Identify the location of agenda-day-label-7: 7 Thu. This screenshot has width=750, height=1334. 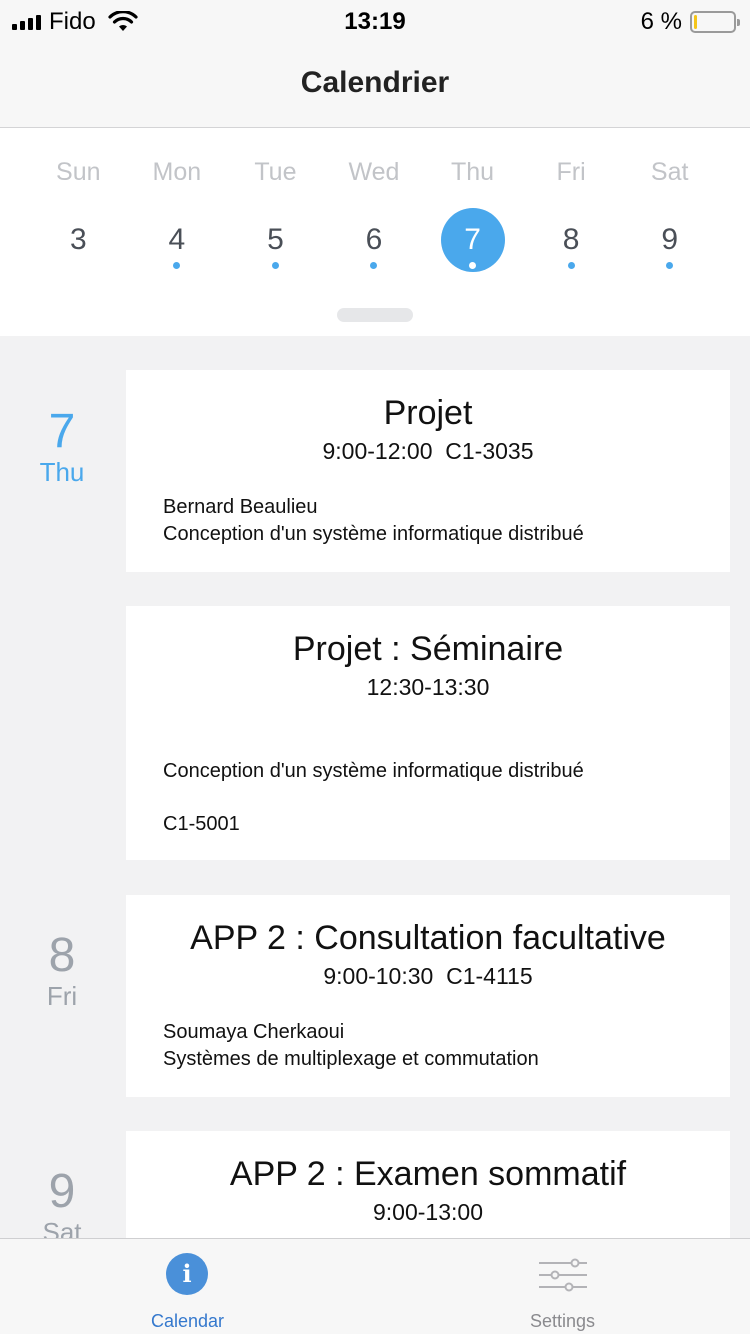
(62, 446).